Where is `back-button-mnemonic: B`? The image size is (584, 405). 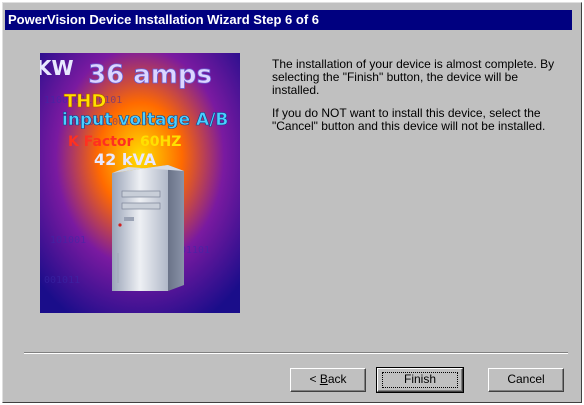 back-button-mnemonic: B is located at coordinates (323, 379).